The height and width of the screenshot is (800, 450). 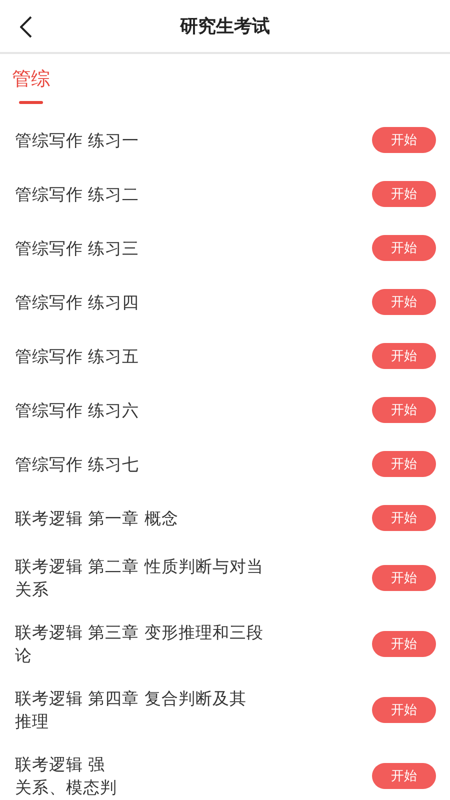 I want to click on exercise-title: 管综写作 练习一, so click(x=77, y=141).